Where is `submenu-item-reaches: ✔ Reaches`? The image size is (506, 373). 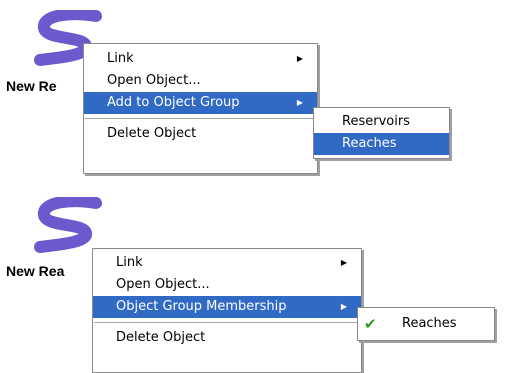
submenu-item-reaches: ✔ Reaches is located at coordinates (426, 324).